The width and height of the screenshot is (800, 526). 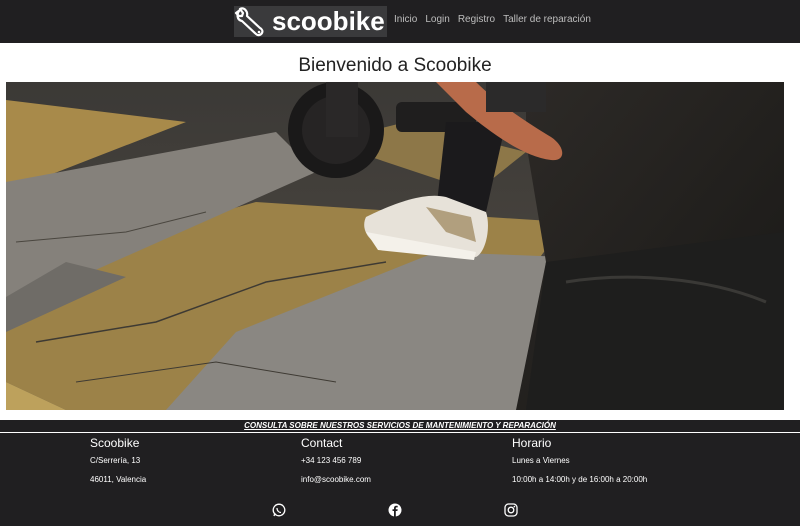 I want to click on wrench-icon, so click(x=249, y=22).